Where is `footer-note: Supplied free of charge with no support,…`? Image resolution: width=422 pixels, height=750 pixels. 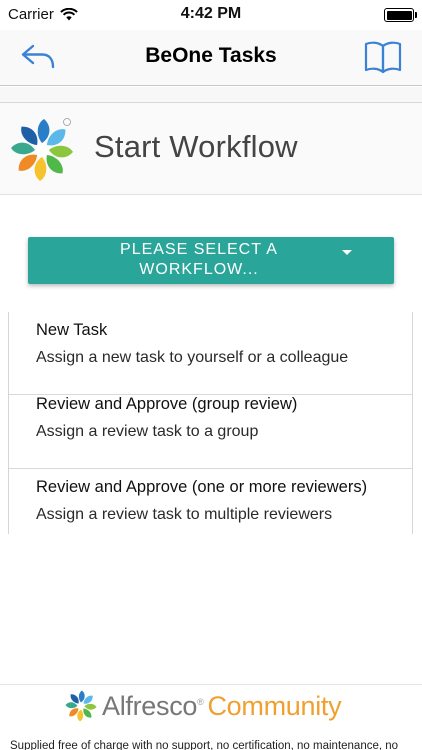 footer-note: Supplied free of charge with no support,… is located at coordinates (204, 745).